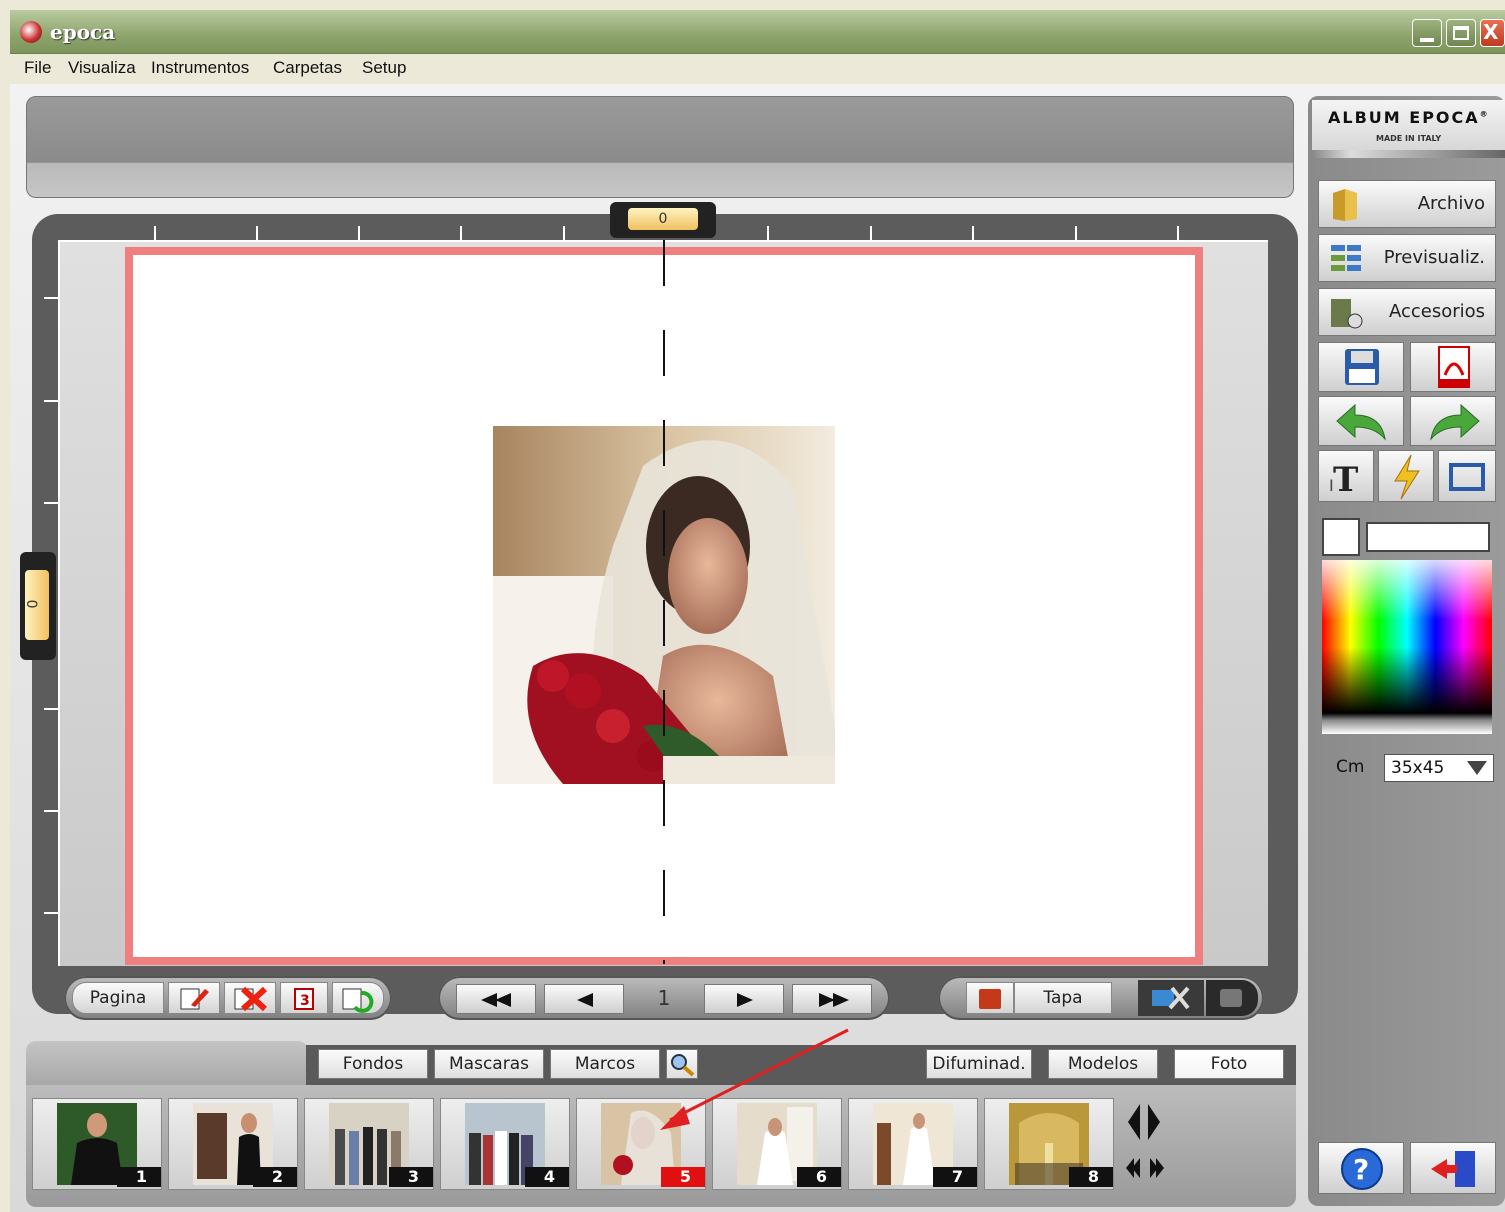 The image size is (1505, 1212). What do you see at coordinates (1346, 476) in the screenshot?
I see `text-tool-button: TI` at bounding box center [1346, 476].